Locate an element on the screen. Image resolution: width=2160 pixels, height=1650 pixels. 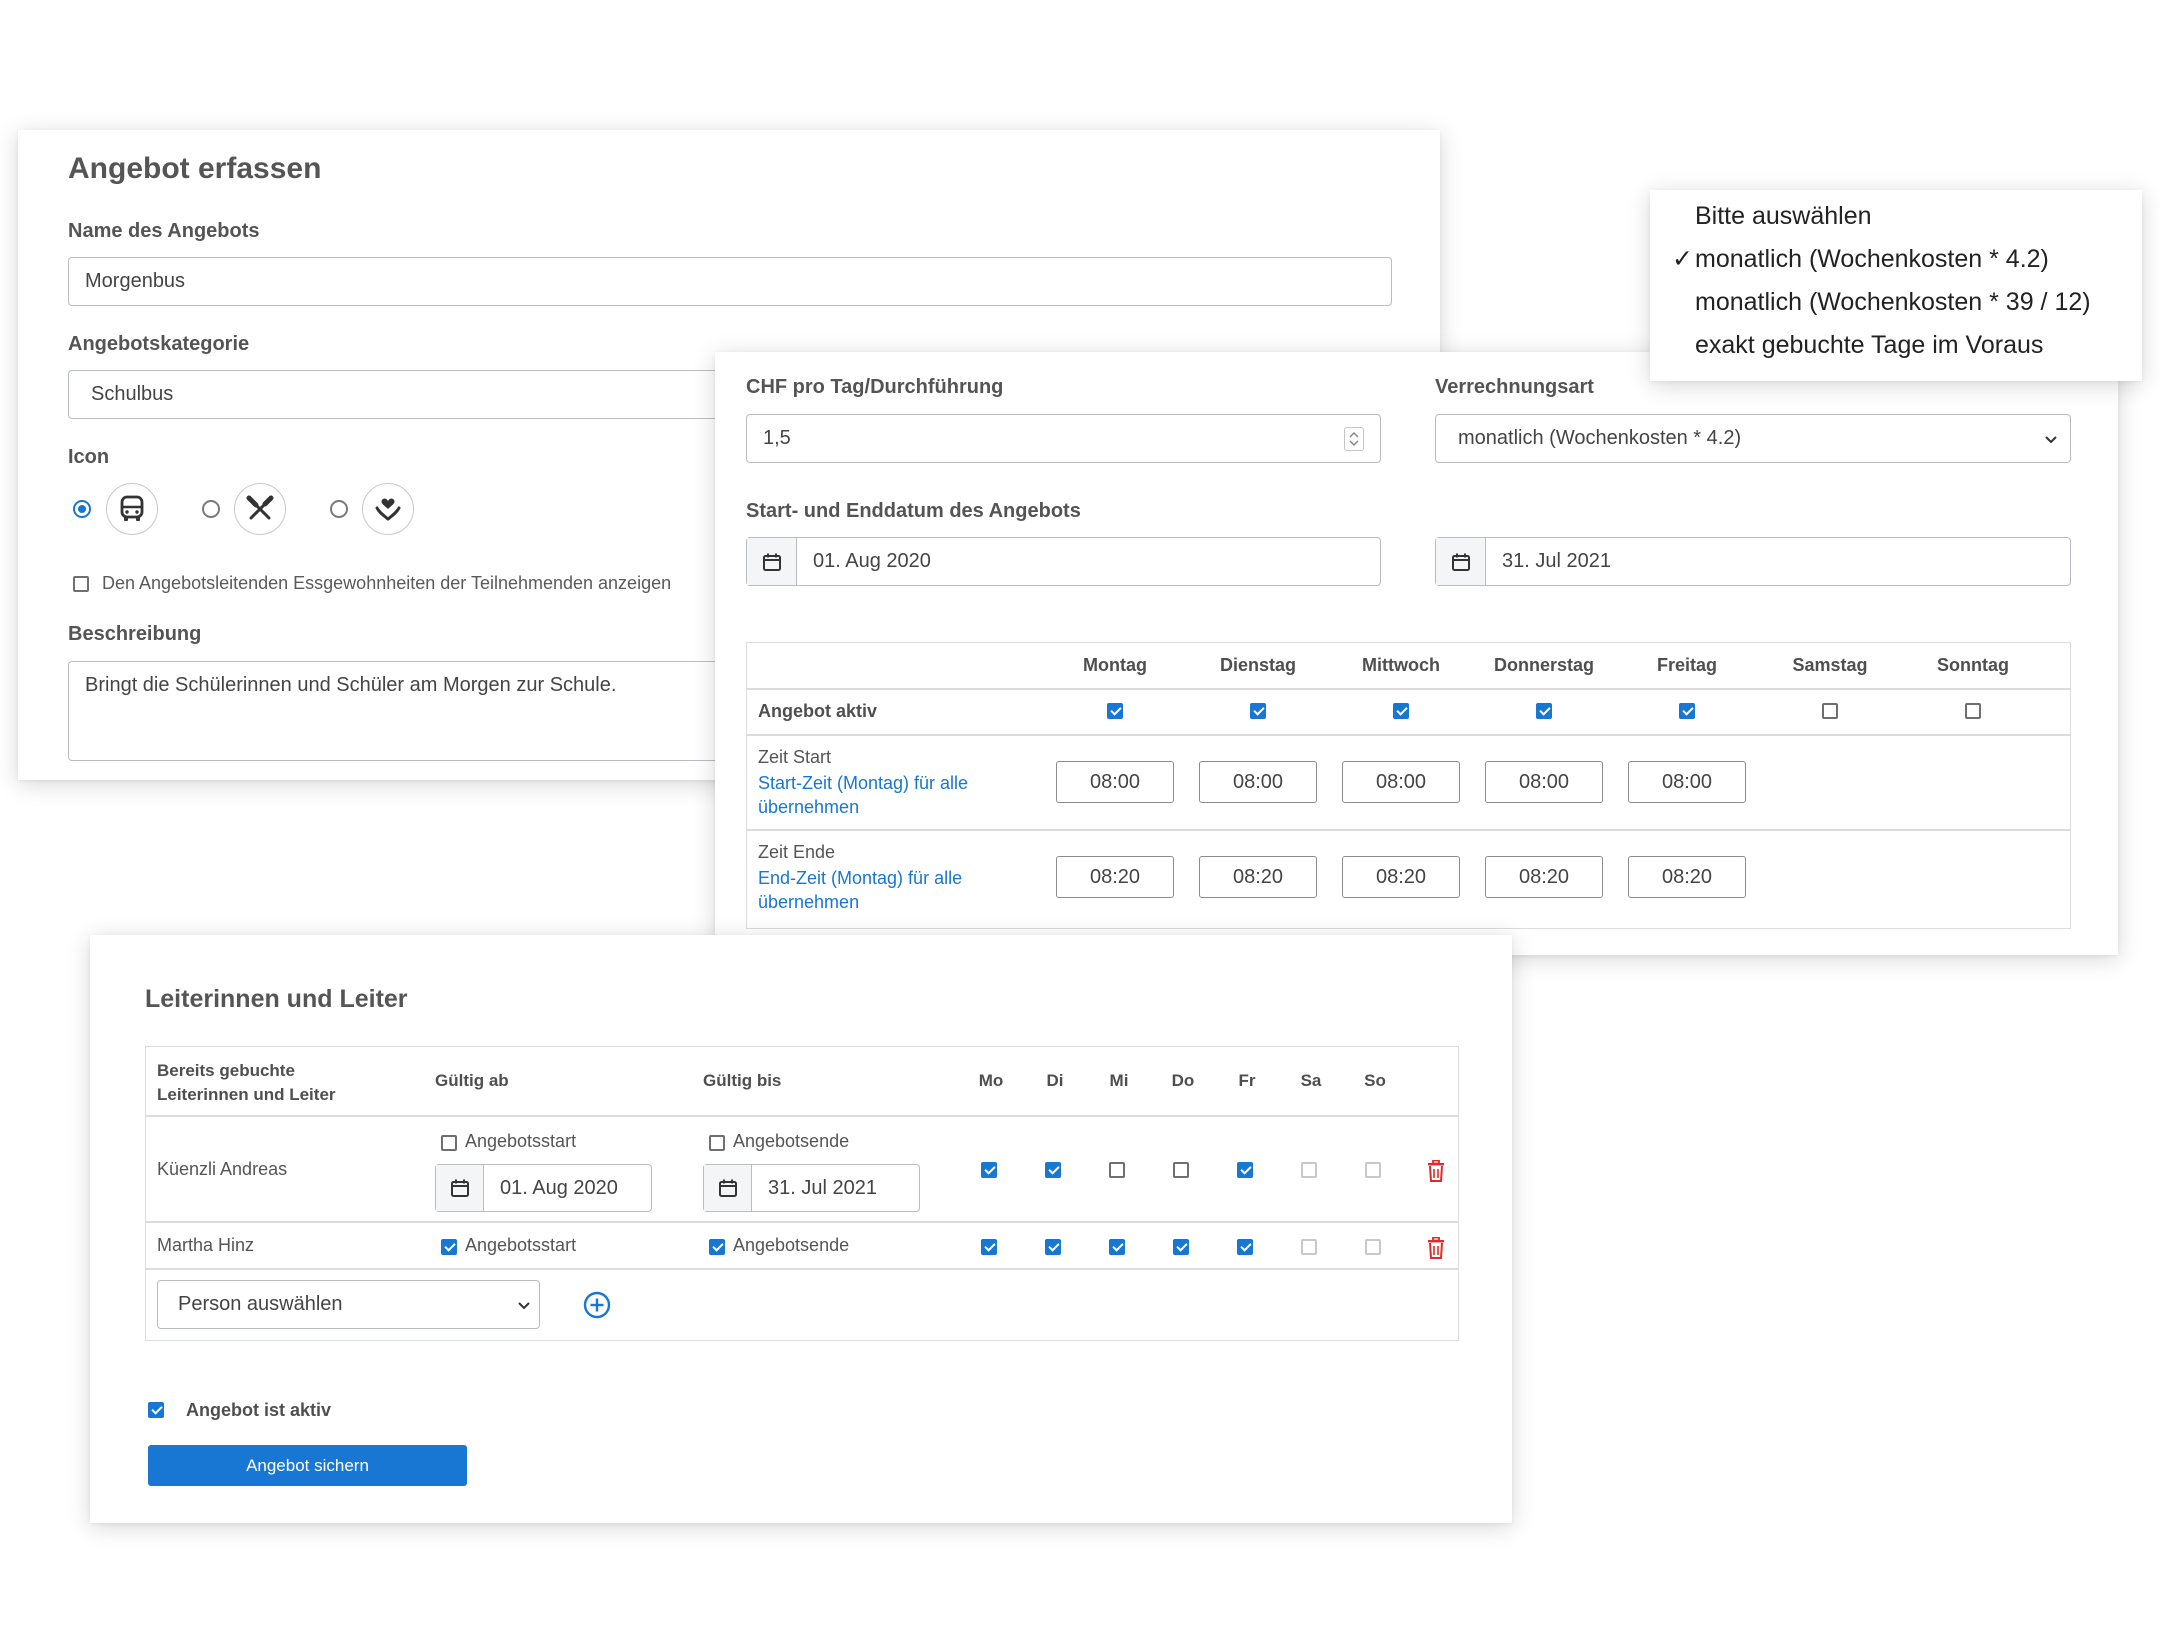
valid-to-date-value: 31. Jul 2021 is located at coordinates (822, 1187).